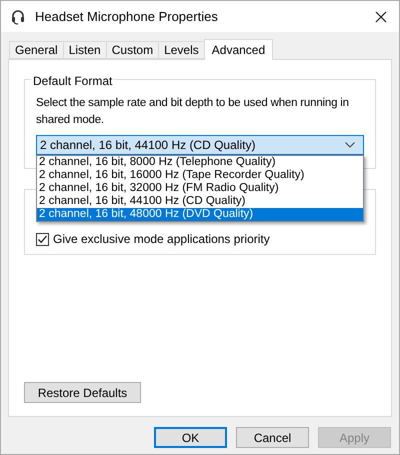 Image resolution: width=400 pixels, height=455 pixels. I want to click on chevron-icon, so click(350, 145).